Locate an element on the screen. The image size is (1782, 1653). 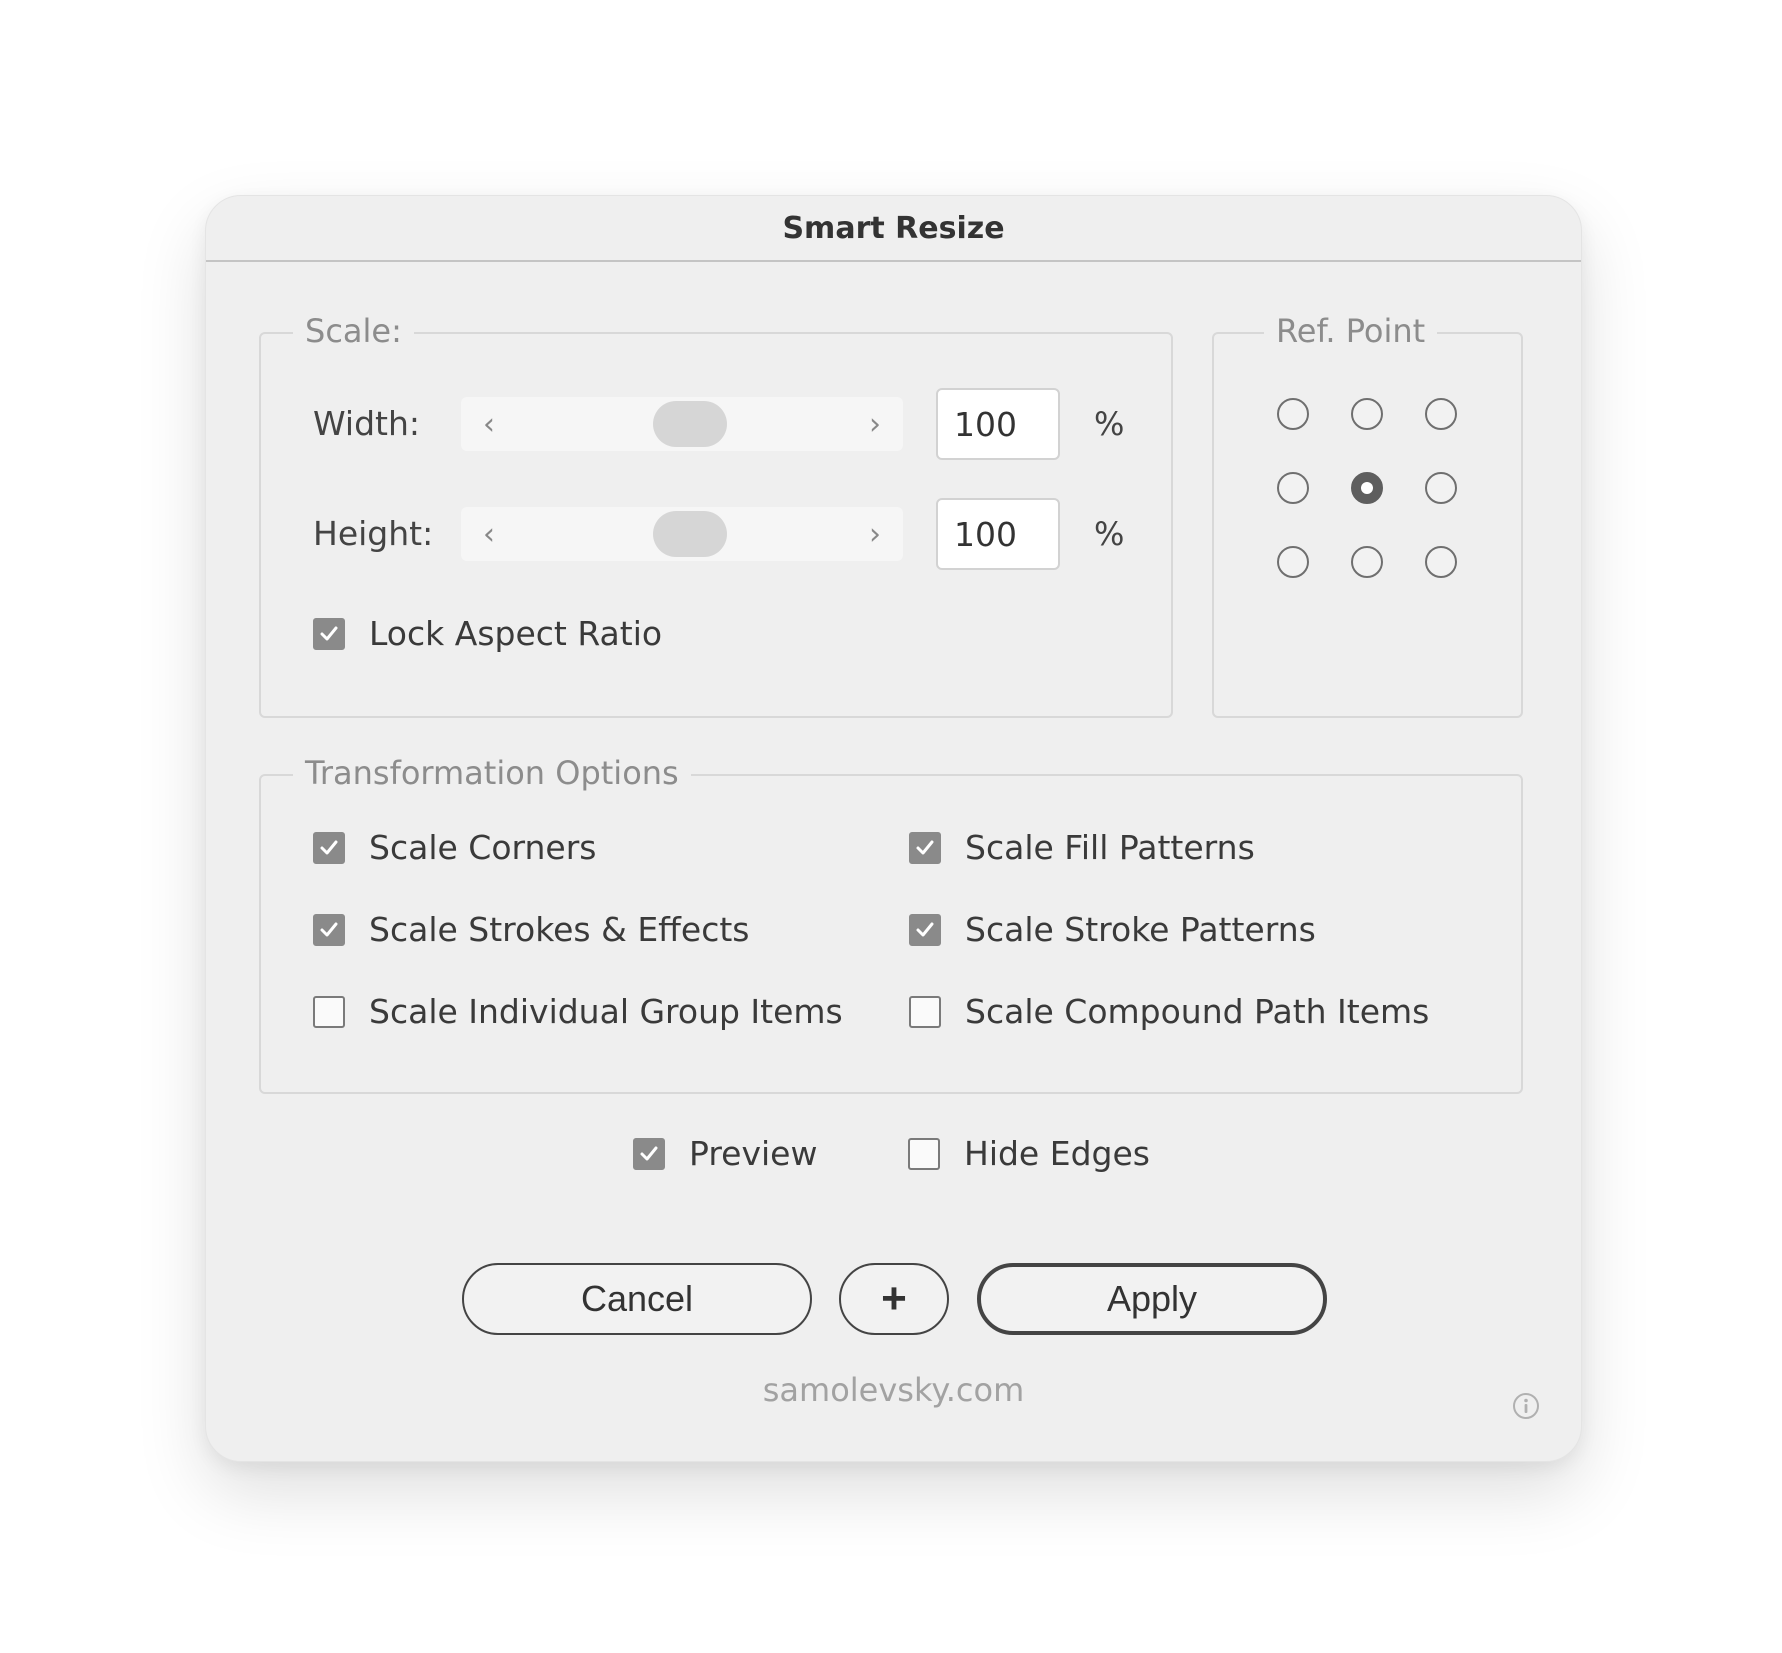
scale-strokes-effects-checkbox: Scale Strokes & Effects is located at coordinates (531, 929).